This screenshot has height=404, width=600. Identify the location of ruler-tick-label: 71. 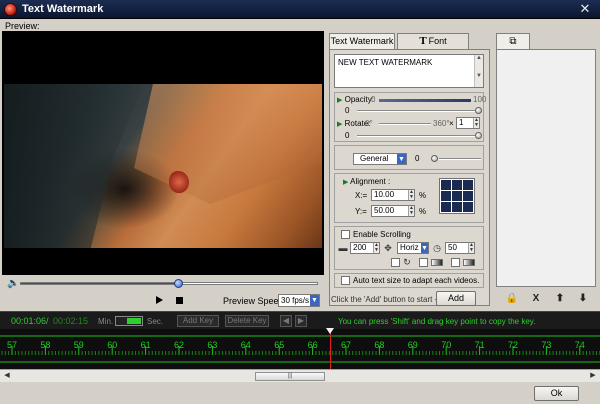
(479, 345).